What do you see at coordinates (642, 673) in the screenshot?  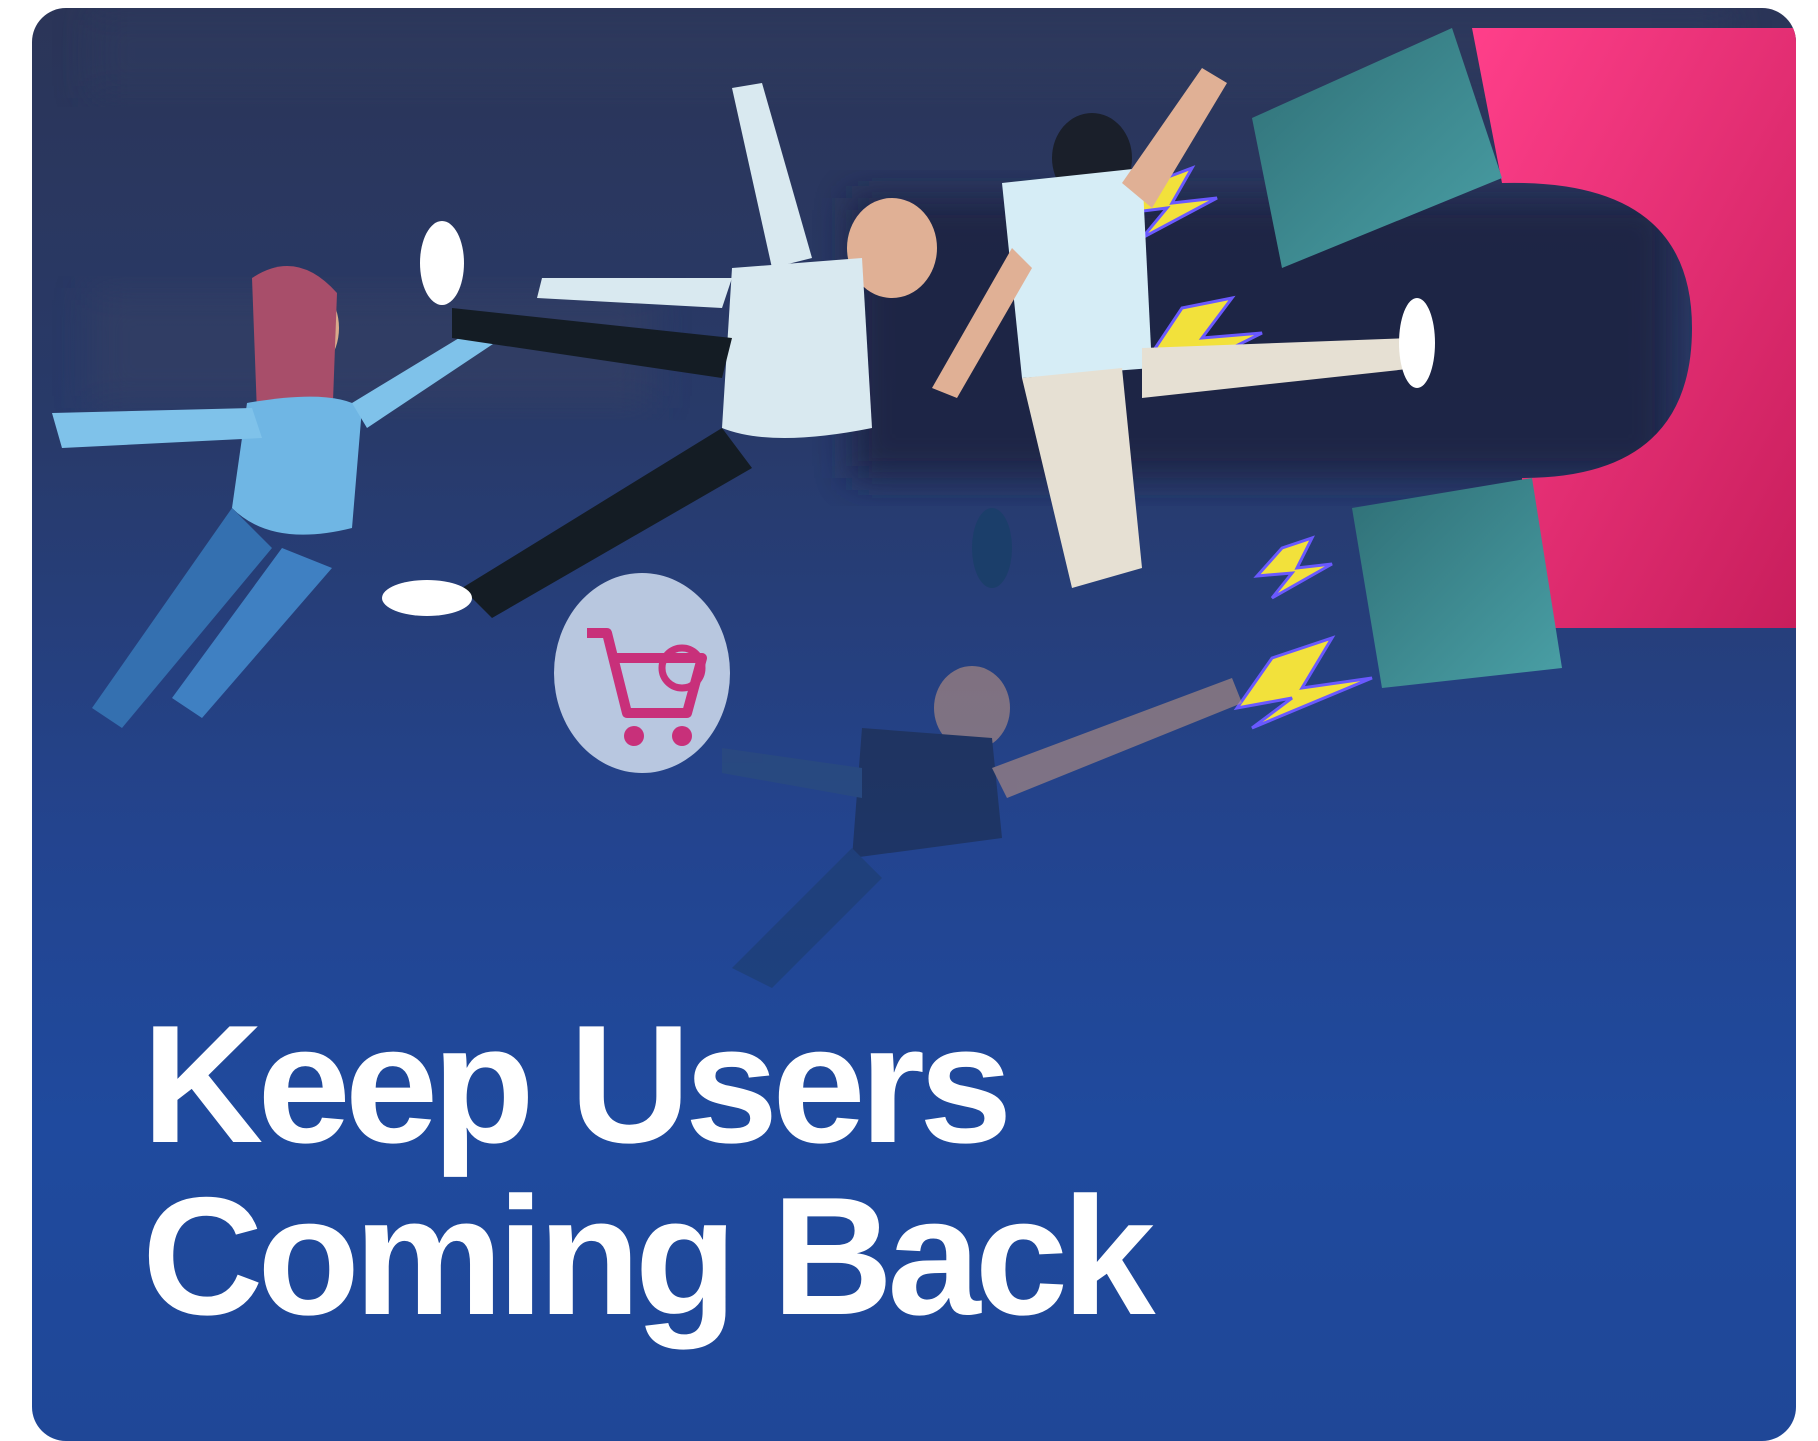 I see `shopping-cart-icon` at bounding box center [642, 673].